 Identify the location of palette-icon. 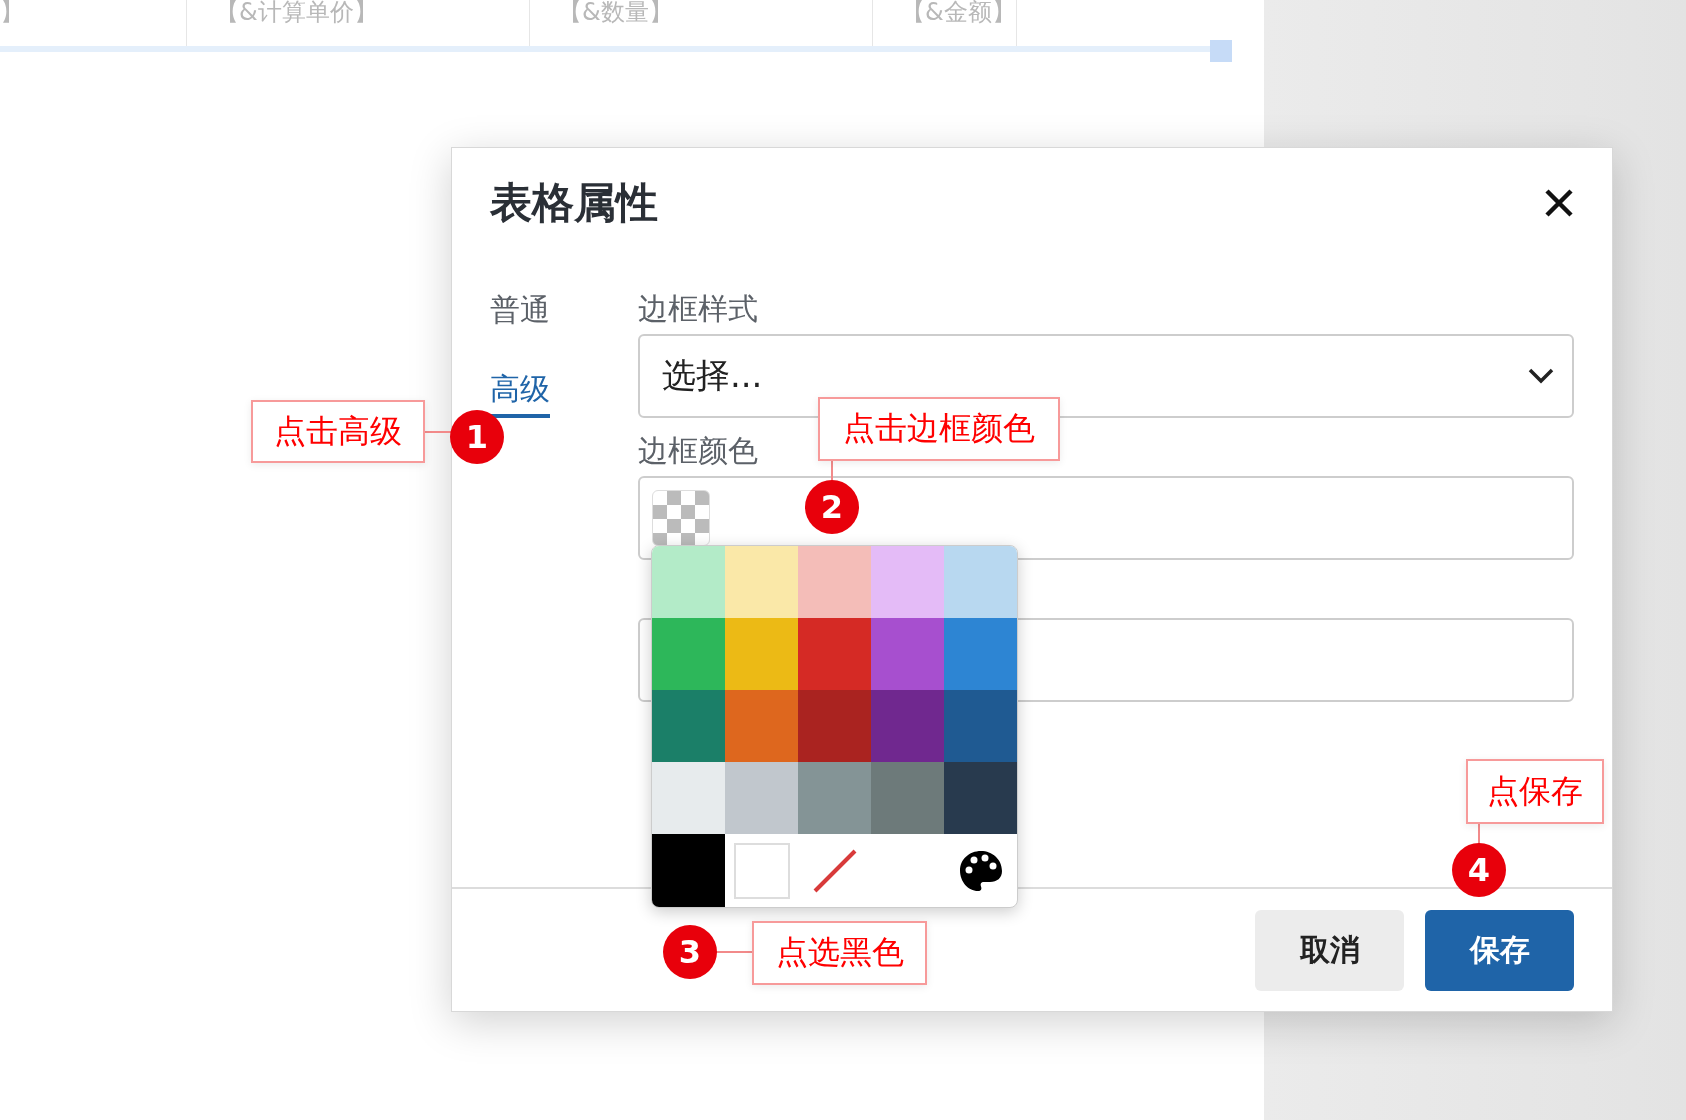
(980, 870).